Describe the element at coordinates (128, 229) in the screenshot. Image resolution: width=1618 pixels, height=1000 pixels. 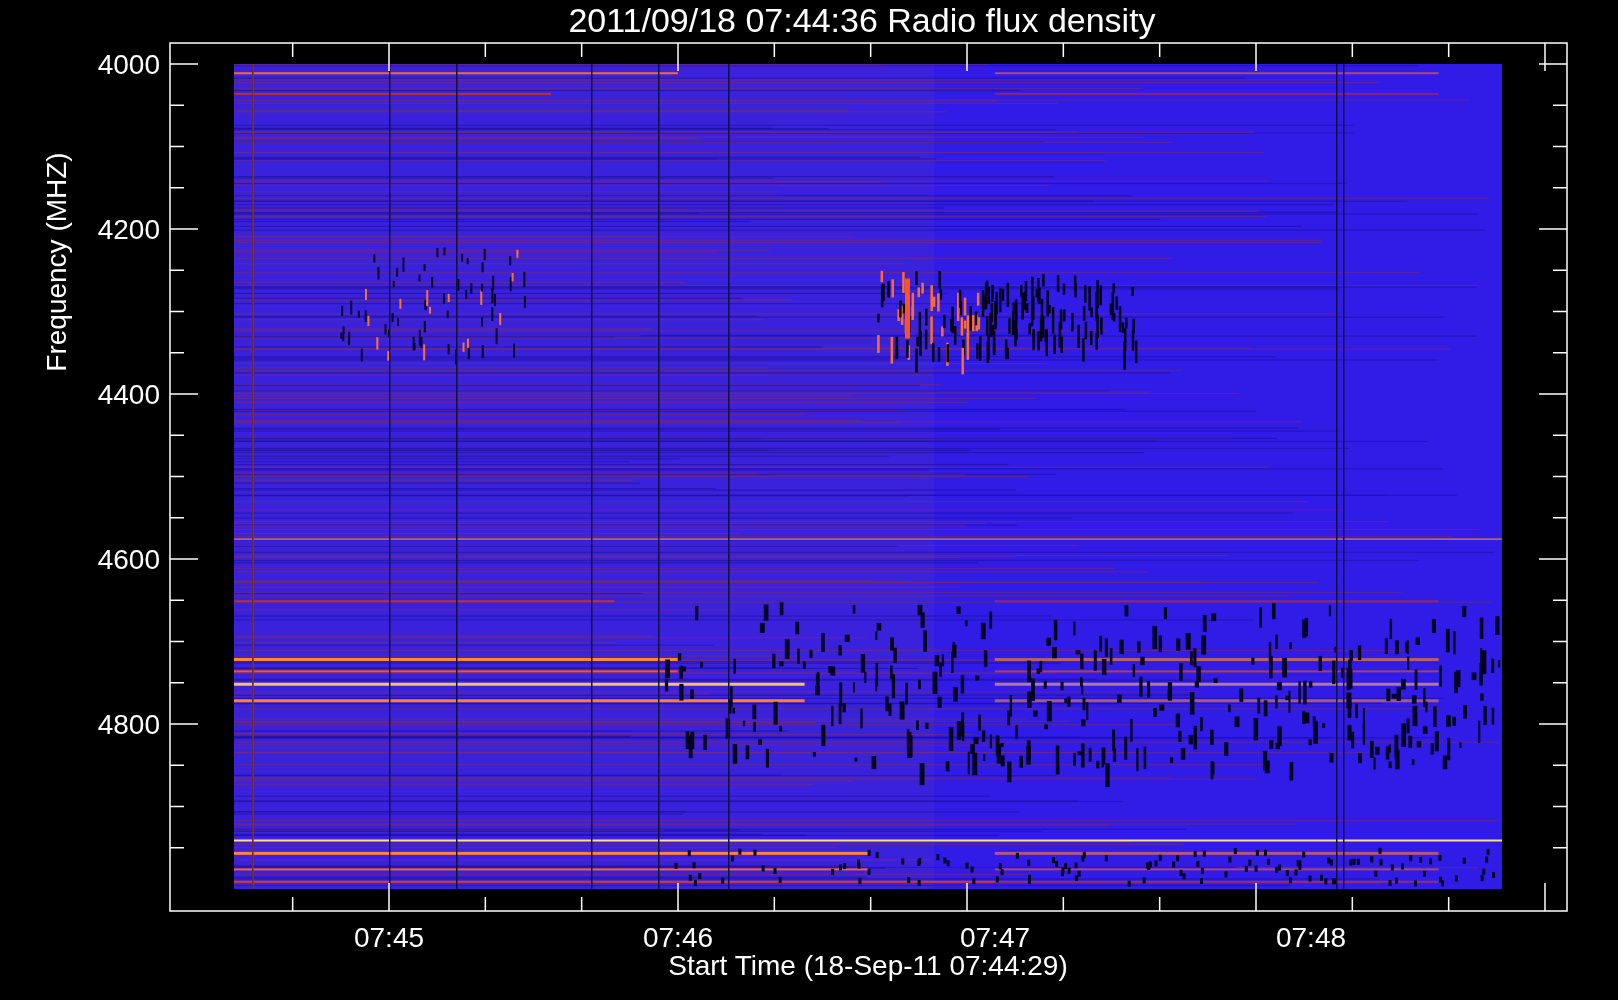
I see `y-tick-label: 4200` at that location.